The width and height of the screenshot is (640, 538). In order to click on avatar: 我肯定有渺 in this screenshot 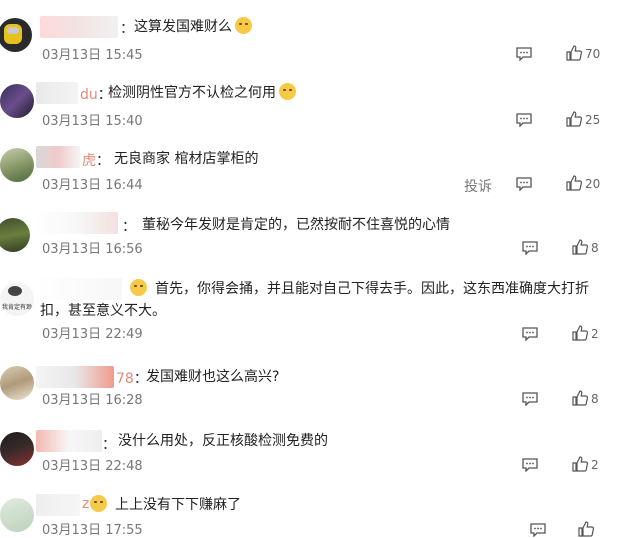, I will do `click(17, 299)`.